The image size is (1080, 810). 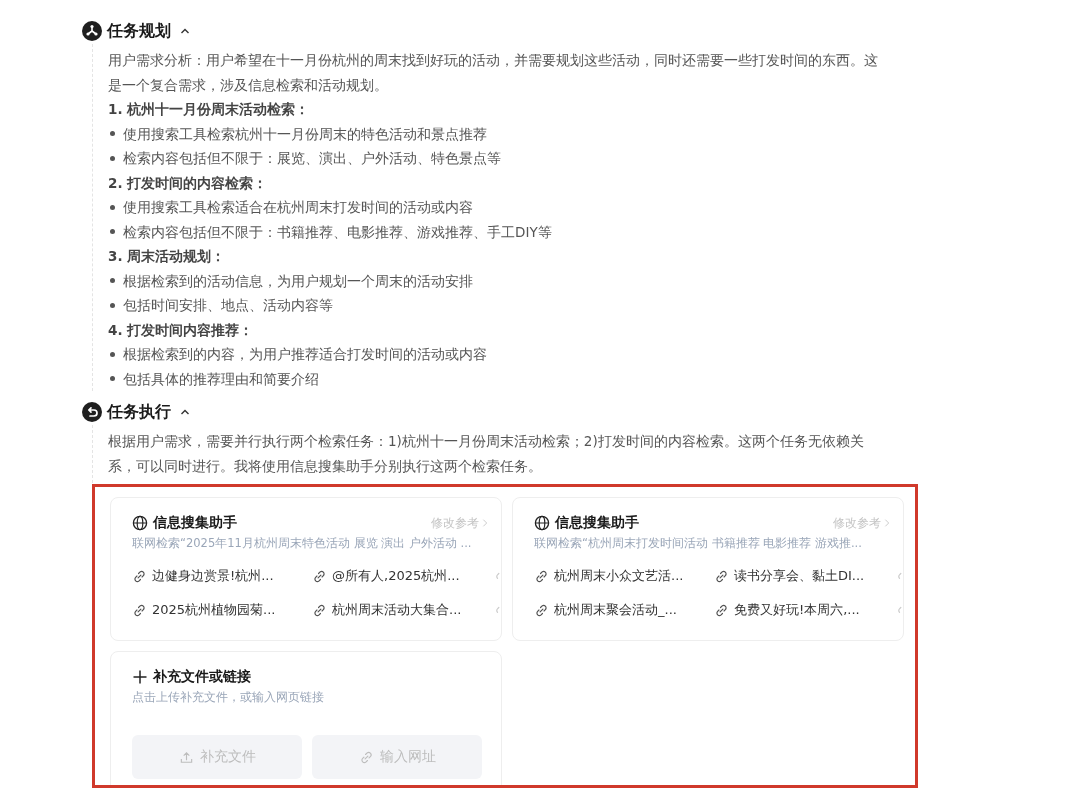 What do you see at coordinates (92, 31) in the screenshot?
I see `nodes-icon` at bounding box center [92, 31].